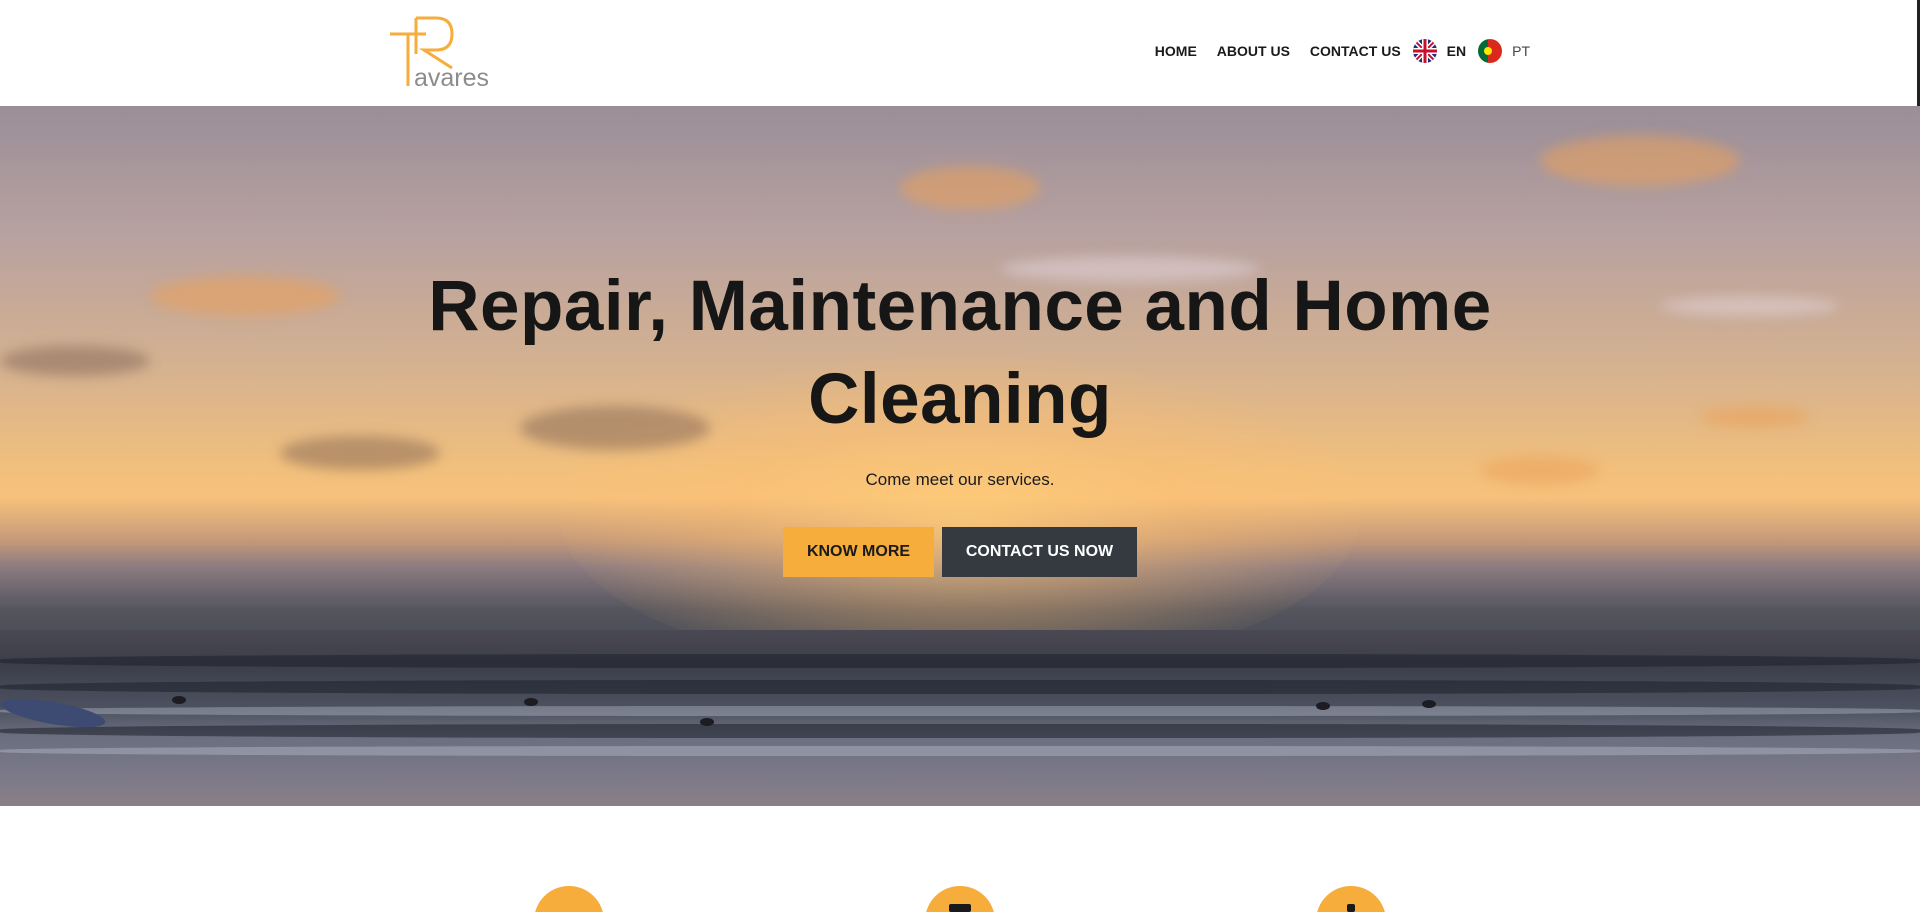  I want to click on hero-subtitle: Come meet our services., so click(960, 479).